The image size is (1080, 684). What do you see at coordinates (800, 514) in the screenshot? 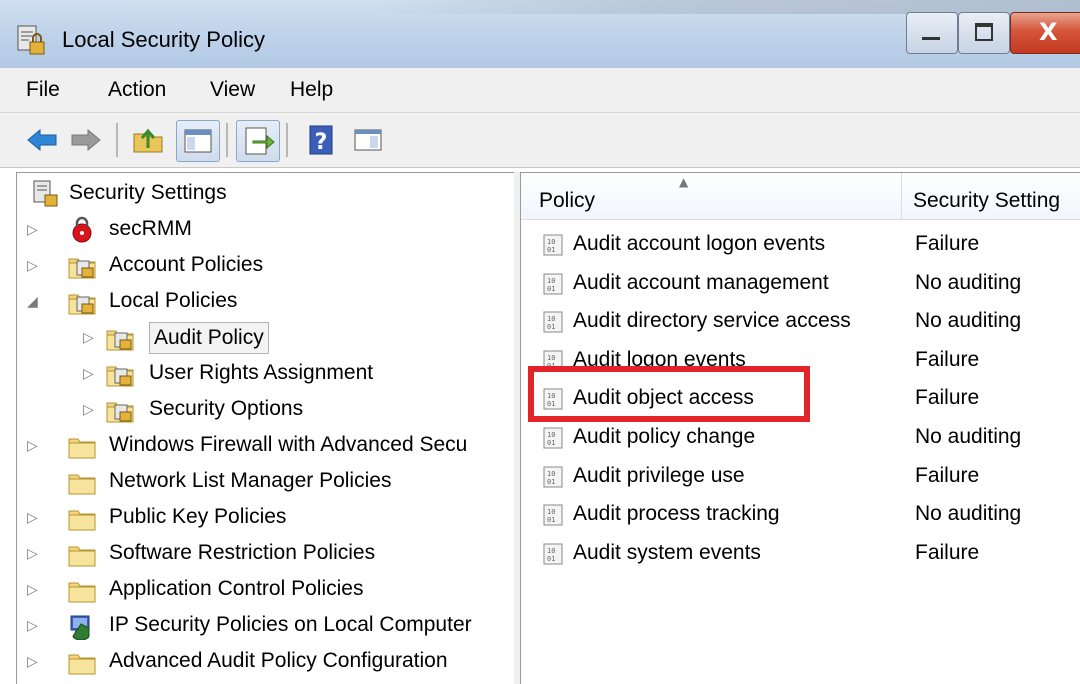
I see `policy-row: 10 01 Audit process tracking No auditing` at bounding box center [800, 514].